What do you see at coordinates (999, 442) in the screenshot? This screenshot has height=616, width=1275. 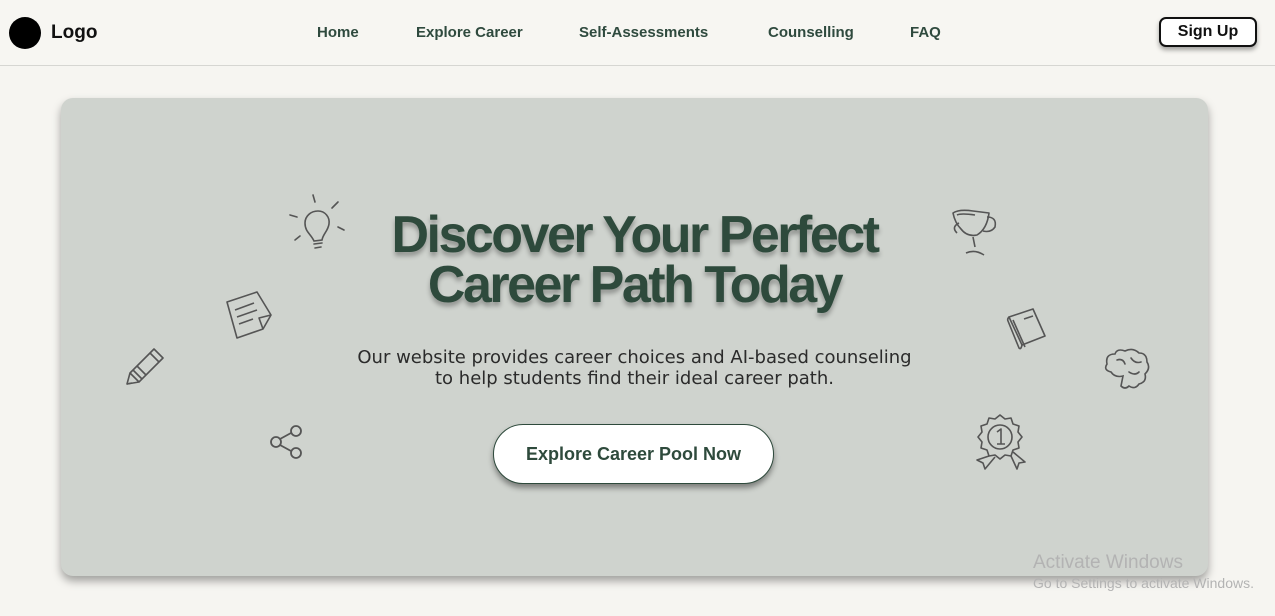 I see `medal-icon` at bounding box center [999, 442].